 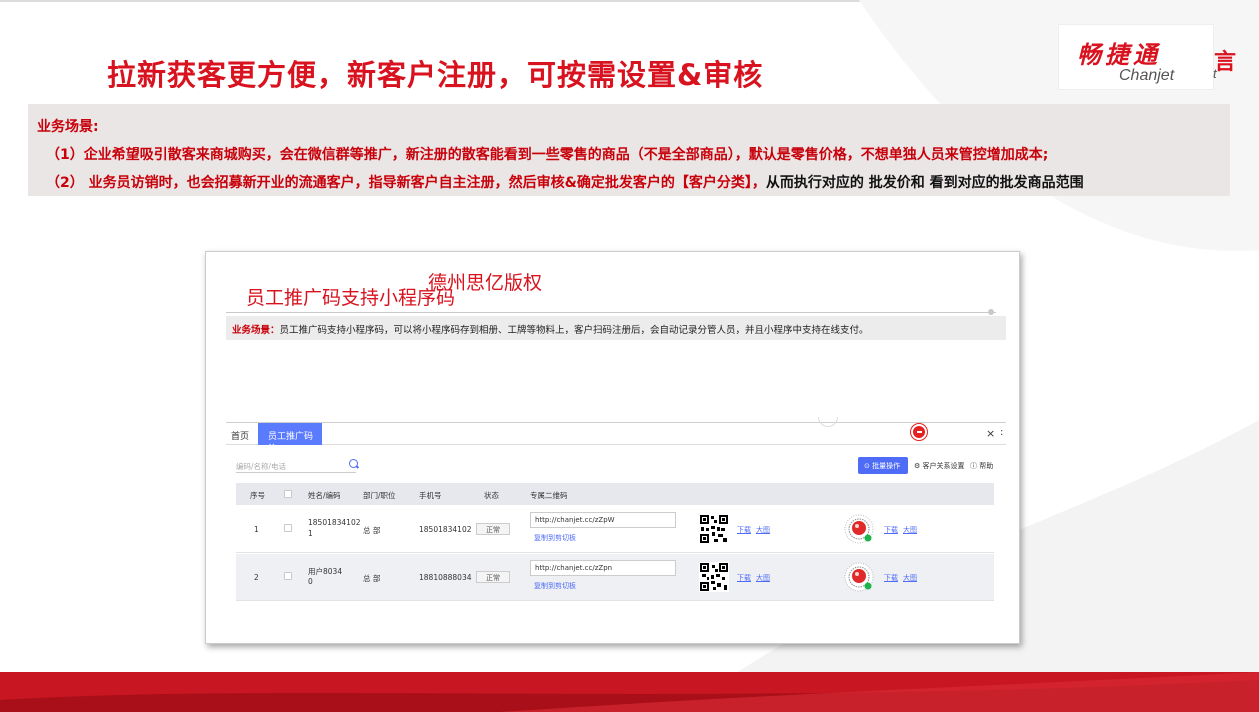 I want to click on logo-chinese-text: 畅捷通, so click(x=1119, y=54).